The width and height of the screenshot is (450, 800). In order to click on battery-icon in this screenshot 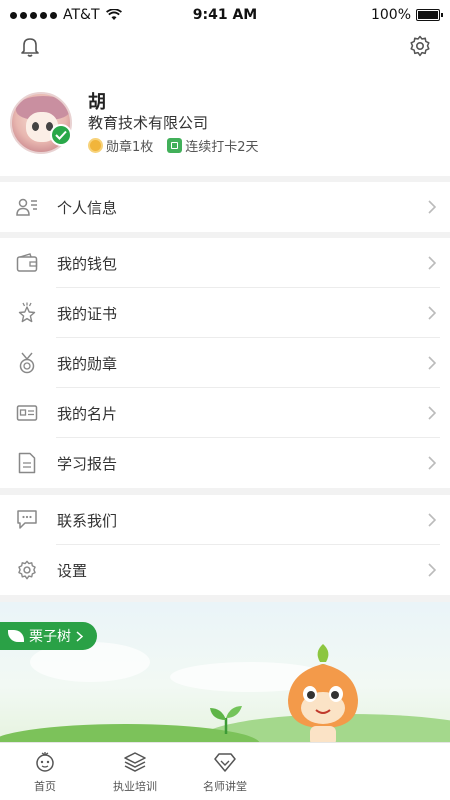, I will do `click(429, 15)`.